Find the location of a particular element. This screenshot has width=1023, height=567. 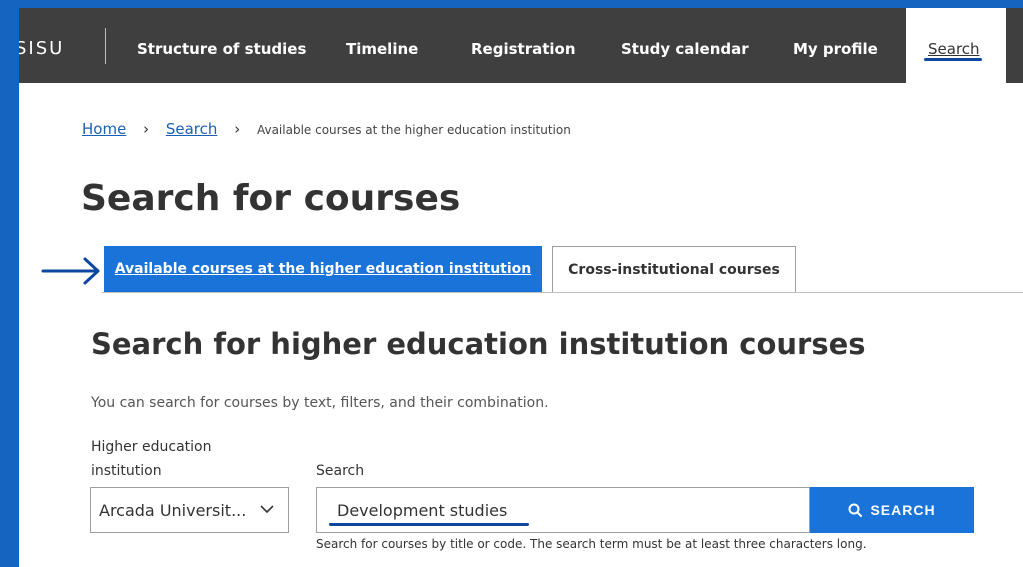

breadcrumb-search-link: Search is located at coordinates (192, 129).